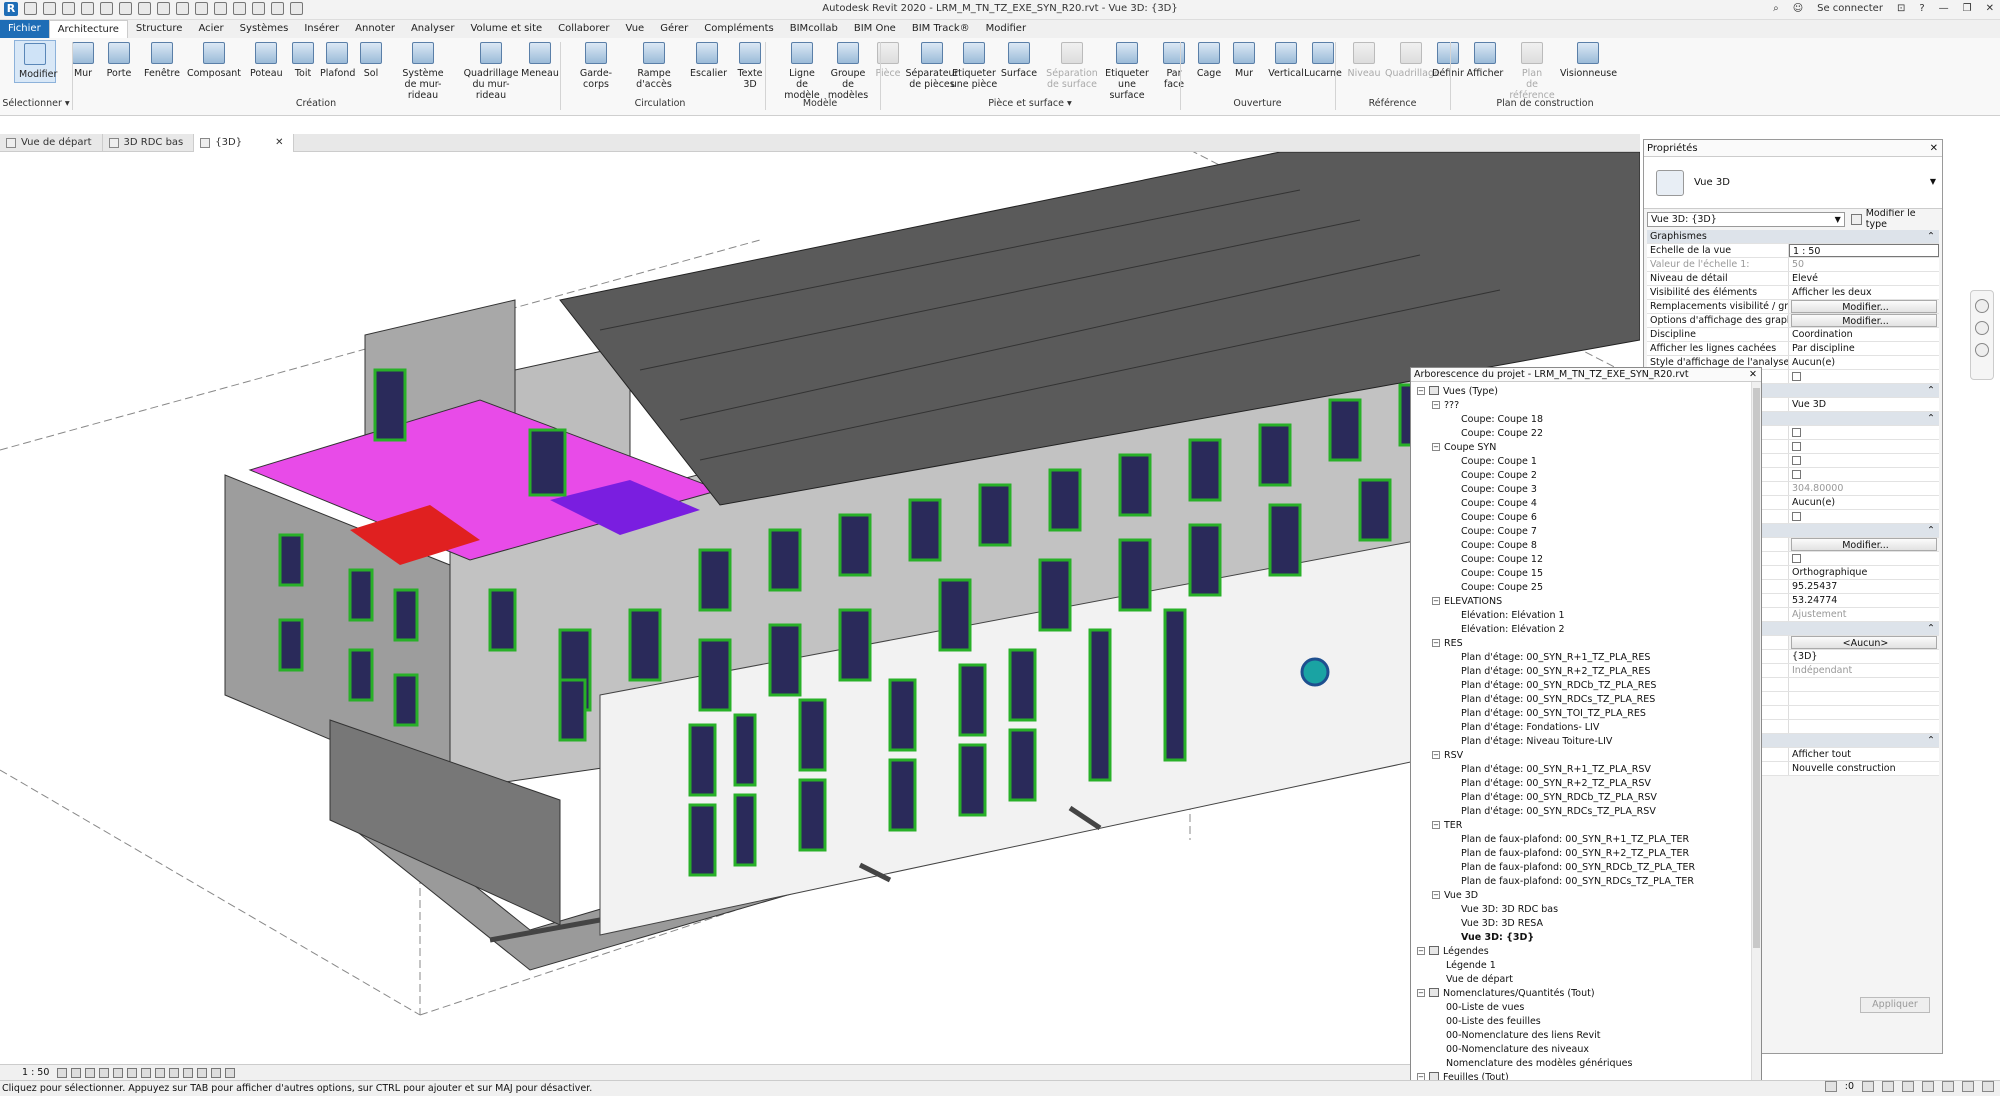 The height and width of the screenshot is (1096, 2000). Describe the element at coordinates (1558, 700) in the screenshot. I see `browser-item: Plan d'étage: 00_SYN_RDCs_TZ_PLA_RES` at that location.